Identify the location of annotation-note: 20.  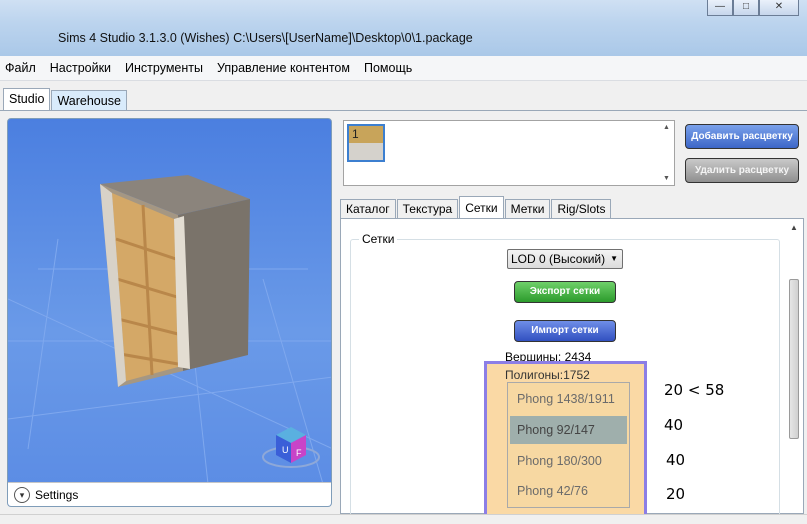
(676, 494).